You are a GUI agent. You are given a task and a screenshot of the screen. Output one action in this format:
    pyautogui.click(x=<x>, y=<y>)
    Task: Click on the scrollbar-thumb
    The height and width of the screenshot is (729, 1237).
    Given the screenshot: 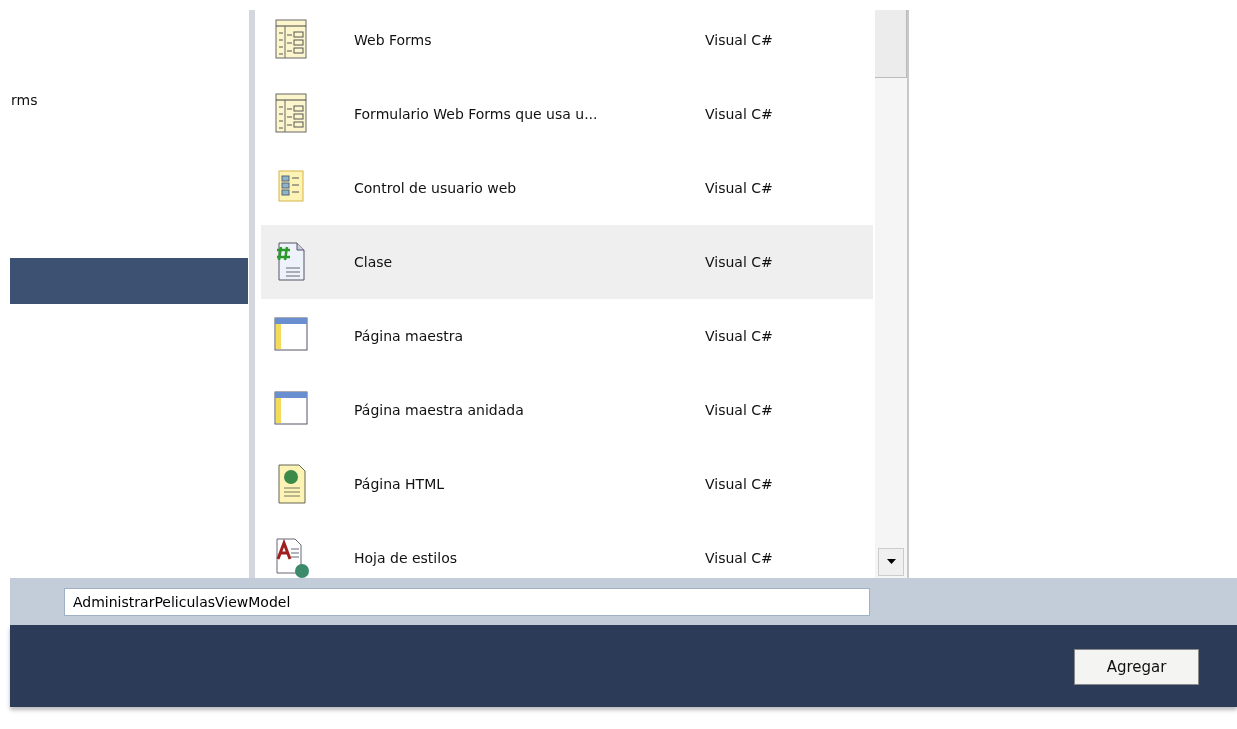 What is the action you would take?
    pyautogui.click(x=891, y=44)
    